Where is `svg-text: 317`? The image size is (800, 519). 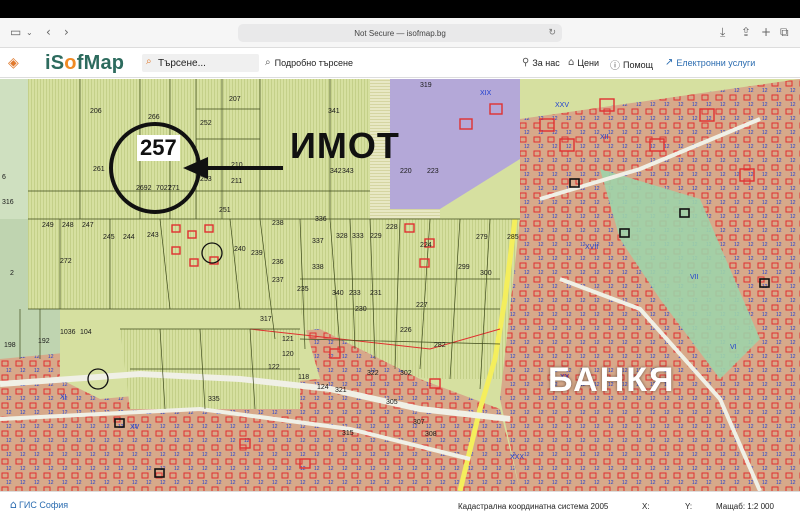
svg-text: 317 is located at coordinates (266, 319).